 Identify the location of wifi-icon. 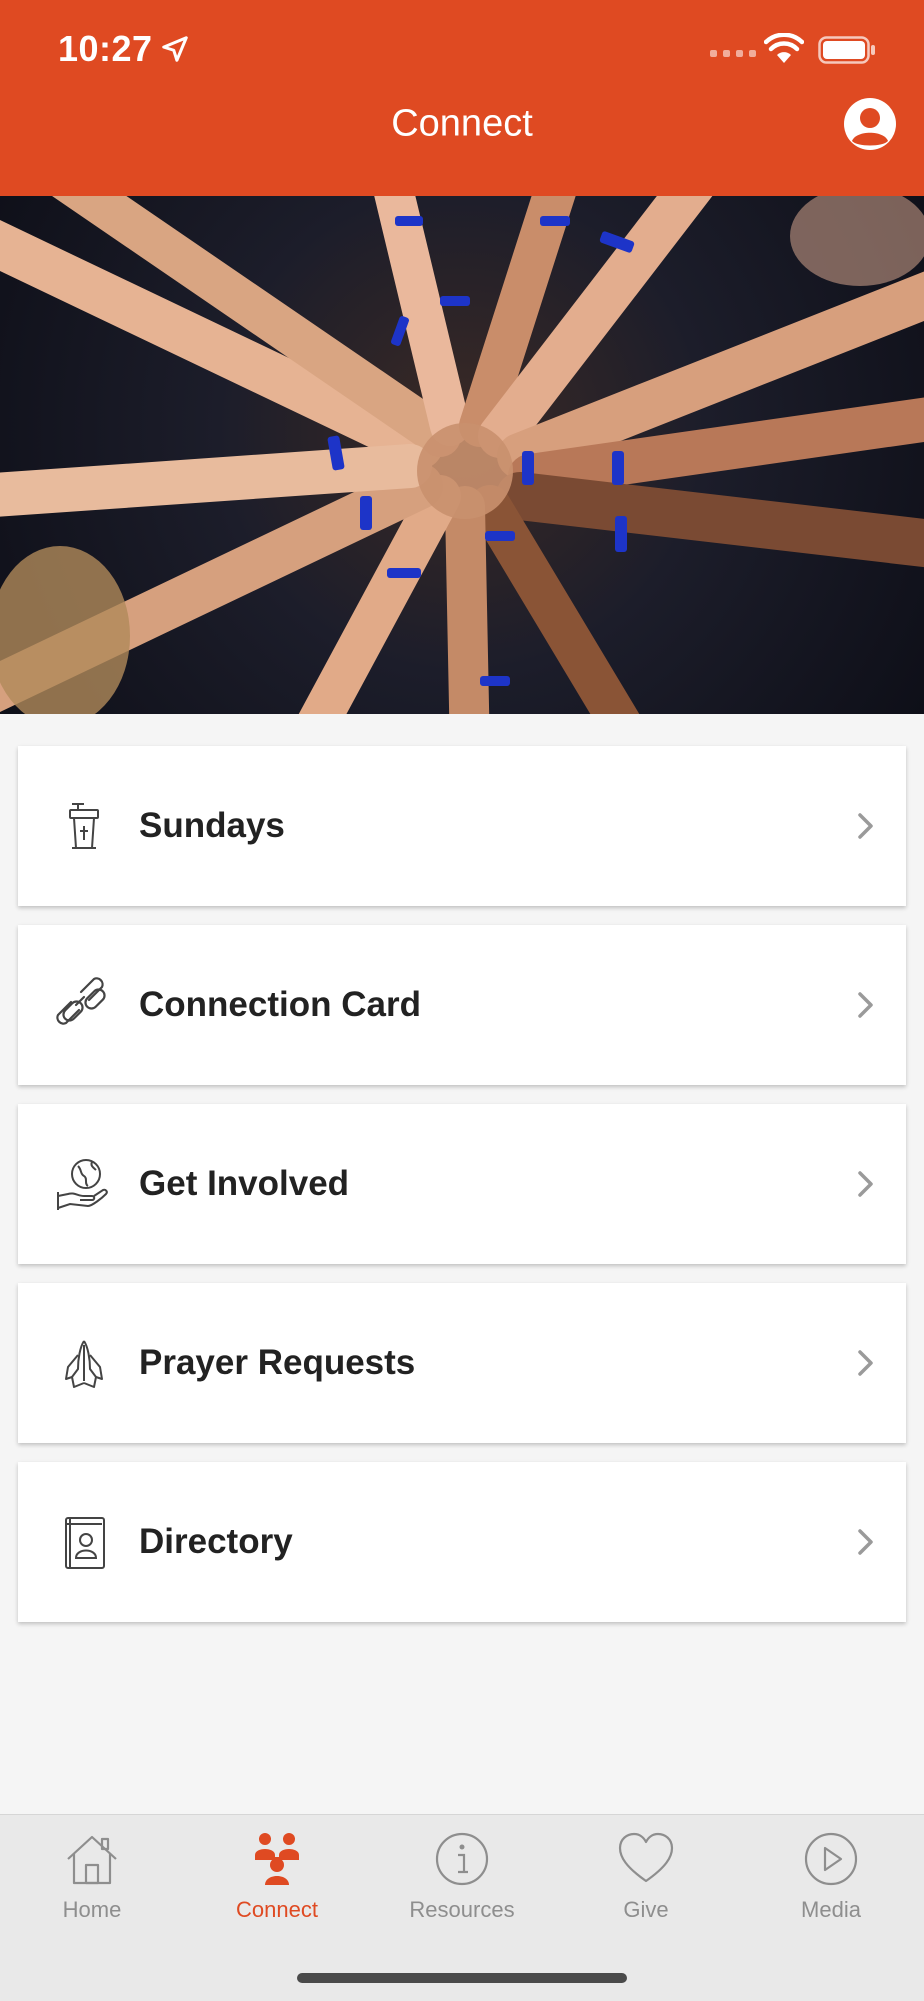
(784, 48).